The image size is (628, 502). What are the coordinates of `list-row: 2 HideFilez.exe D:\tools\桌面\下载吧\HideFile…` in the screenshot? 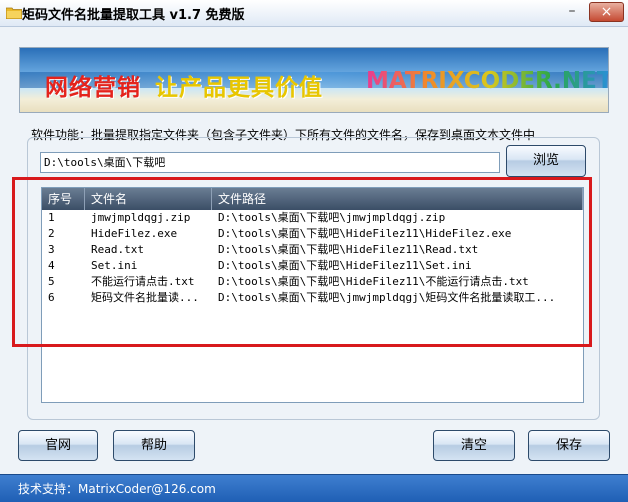 It's located at (312, 234).